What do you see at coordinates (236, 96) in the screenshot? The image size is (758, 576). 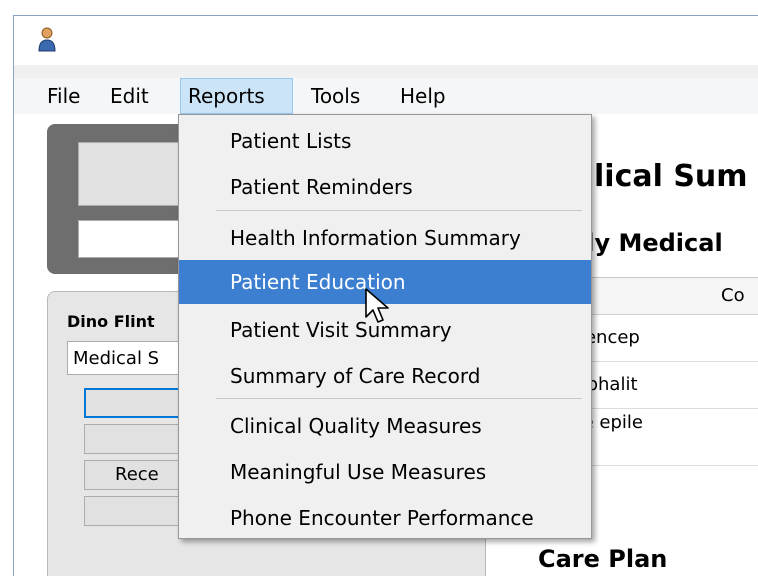 I see `menu-reports: Reports` at bounding box center [236, 96].